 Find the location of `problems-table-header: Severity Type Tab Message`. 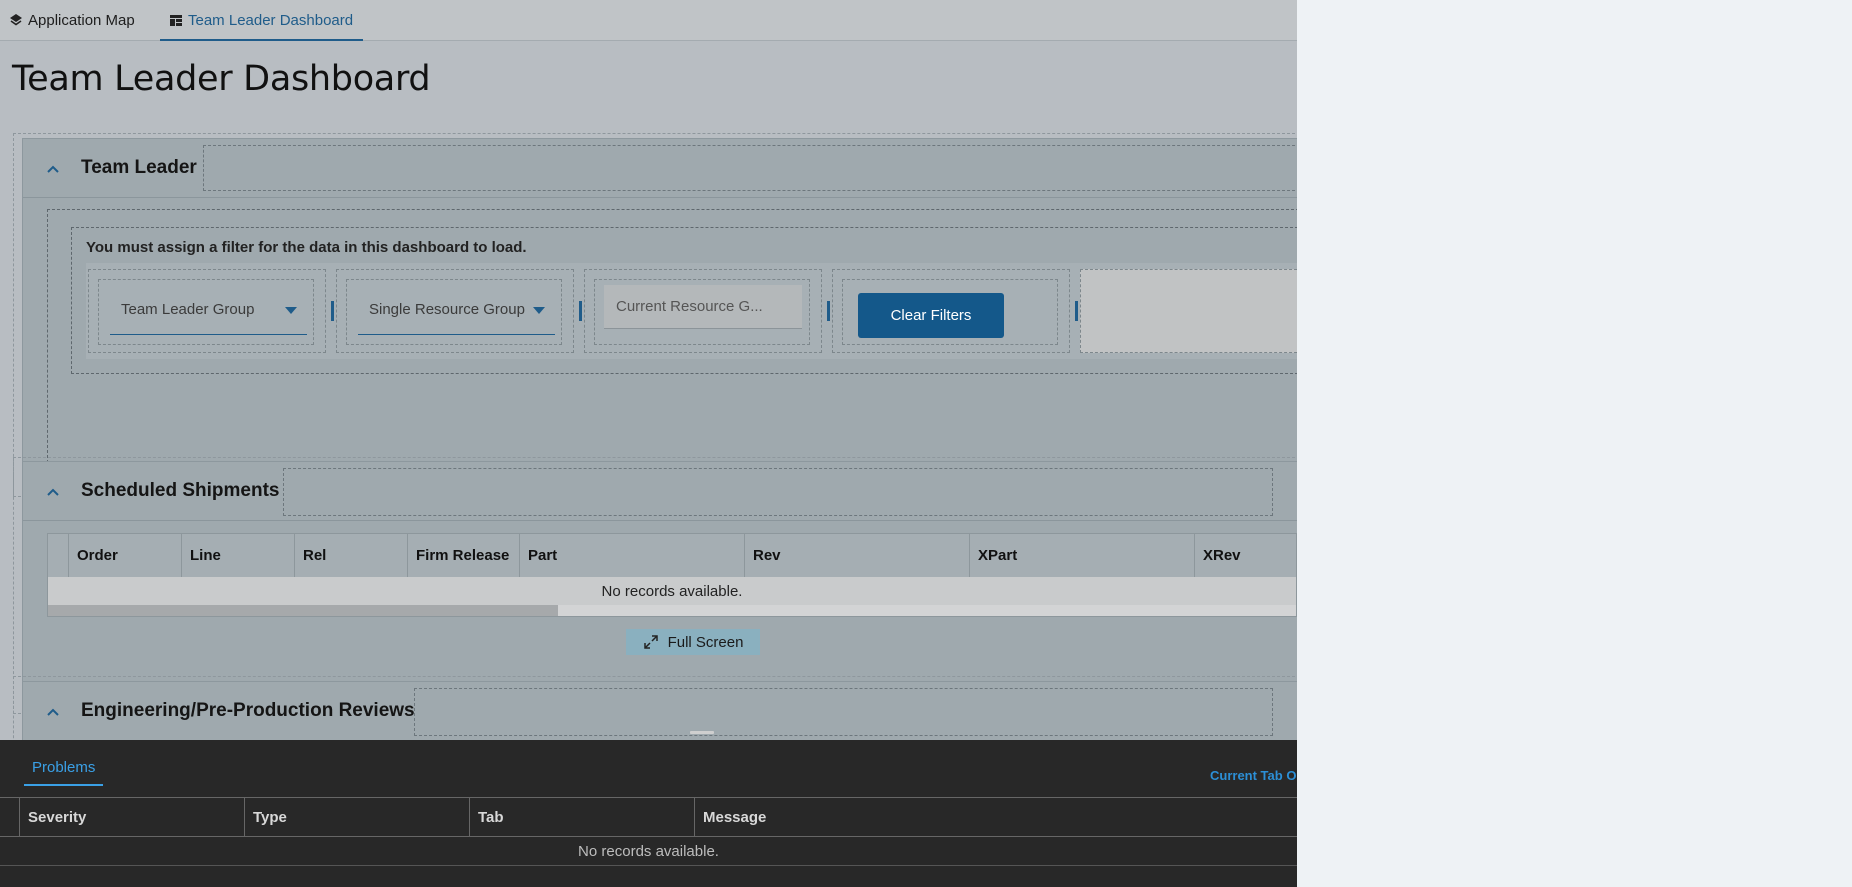

problems-table-header: Severity Type Tab Message is located at coordinates (648, 817).